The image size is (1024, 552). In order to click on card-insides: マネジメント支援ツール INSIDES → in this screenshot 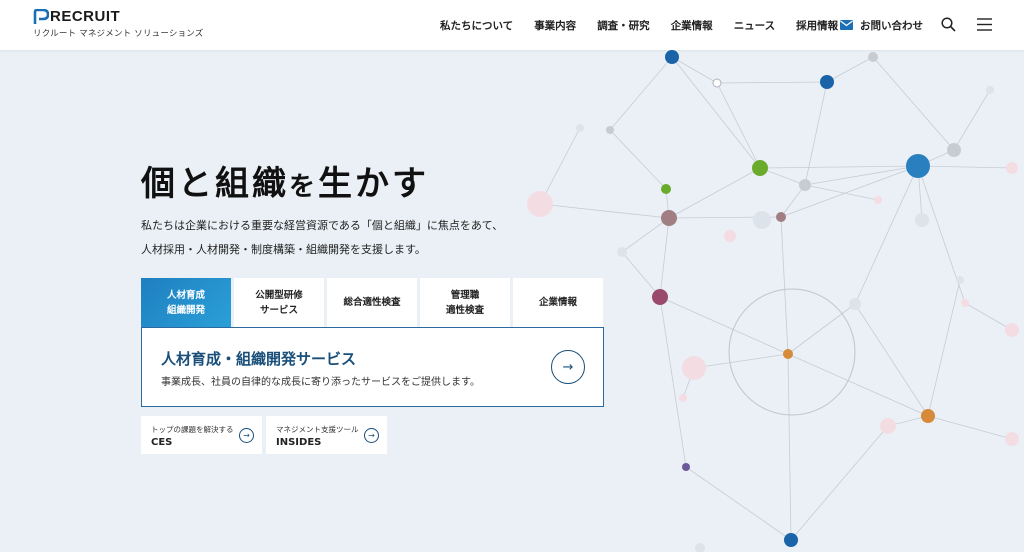, I will do `click(326, 435)`.